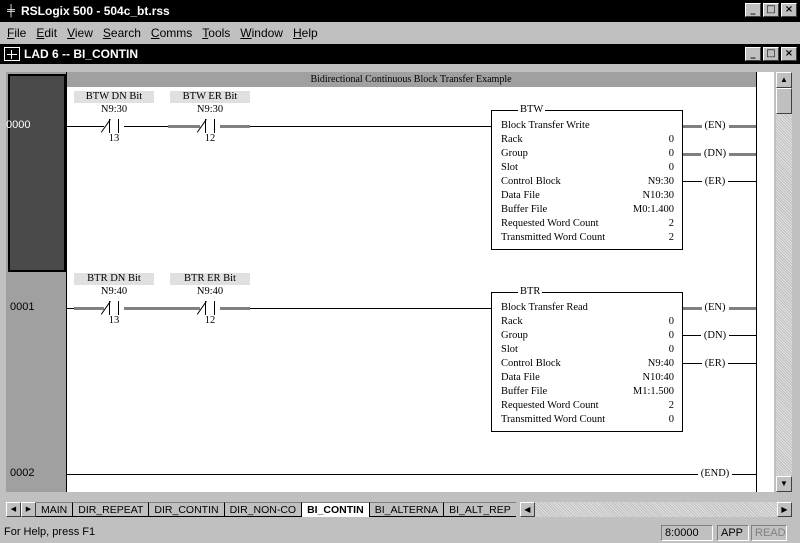  Describe the element at coordinates (114, 291) in the screenshot. I see `contact-address: N9:40` at that location.